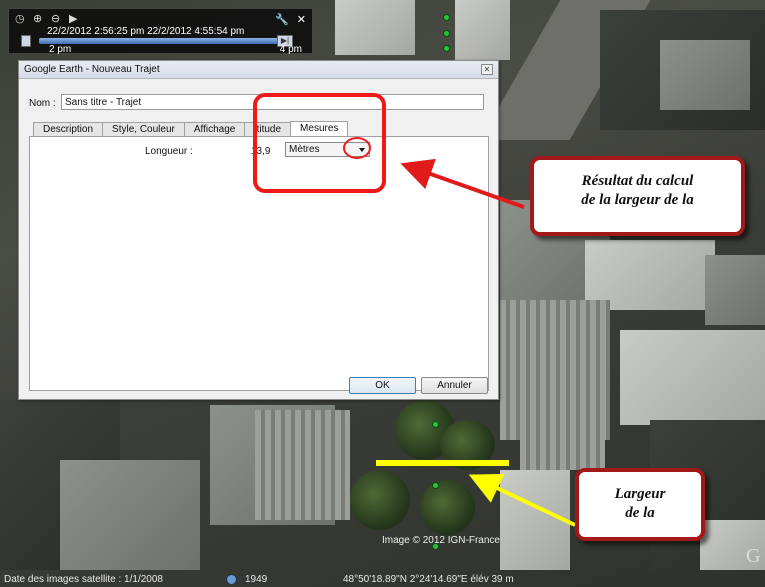 The width and height of the screenshot is (765, 587). Describe the element at coordinates (161, 41) in the screenshot. I see `time-track` at that location.